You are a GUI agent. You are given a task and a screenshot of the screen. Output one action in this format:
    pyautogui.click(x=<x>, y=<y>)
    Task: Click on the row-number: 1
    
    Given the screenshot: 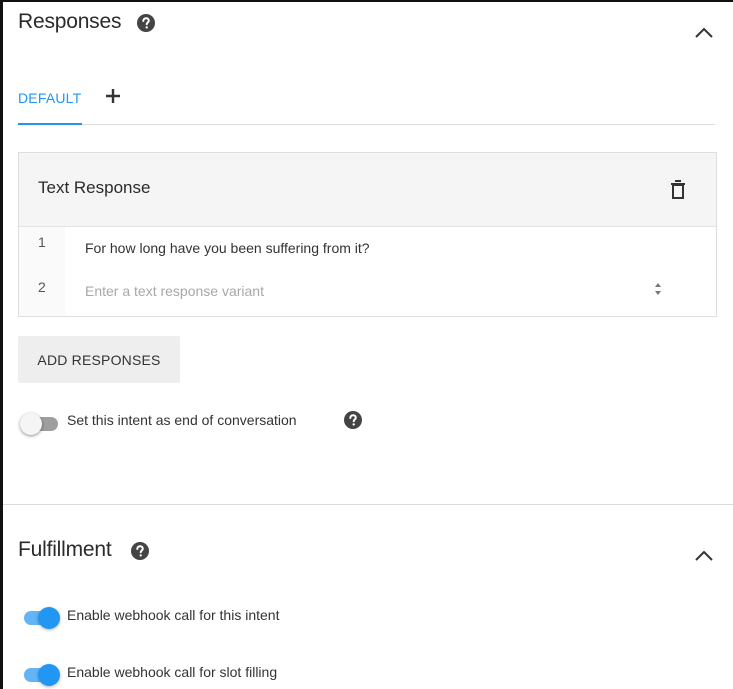 What is the action you would take?
    pyautogui.click(x=42, y=242)
    